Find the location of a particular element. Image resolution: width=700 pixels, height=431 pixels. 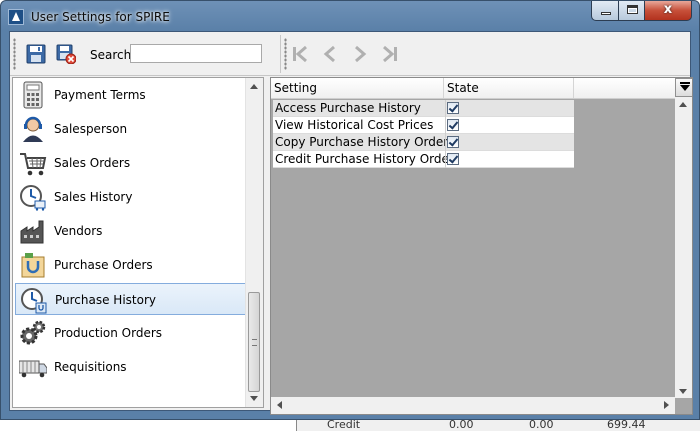

last-record-icon is located at coordinates (390, 54).